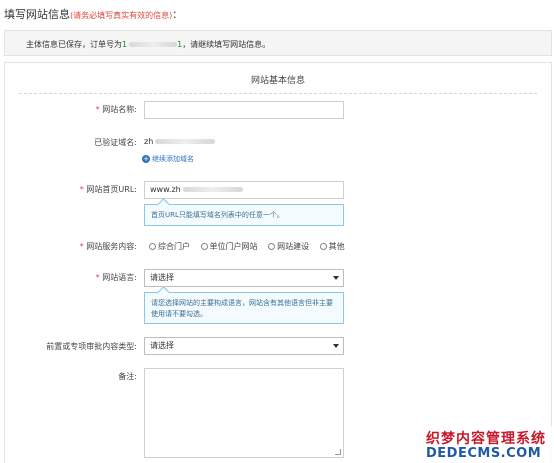 The height and width of the screenshot is (463, 554). I want to click on homepage-url-value: www.zh, so click(165, 189).